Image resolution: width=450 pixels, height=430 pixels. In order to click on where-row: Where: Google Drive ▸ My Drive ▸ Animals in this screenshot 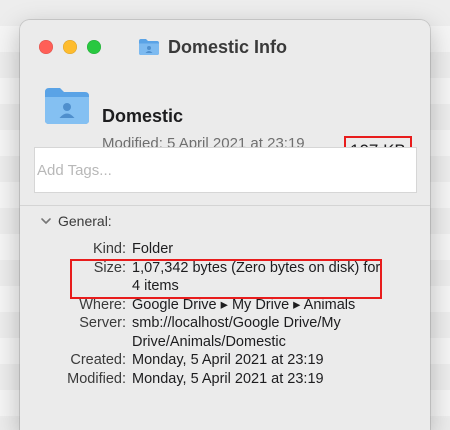, I will do `click(225, 305)`.